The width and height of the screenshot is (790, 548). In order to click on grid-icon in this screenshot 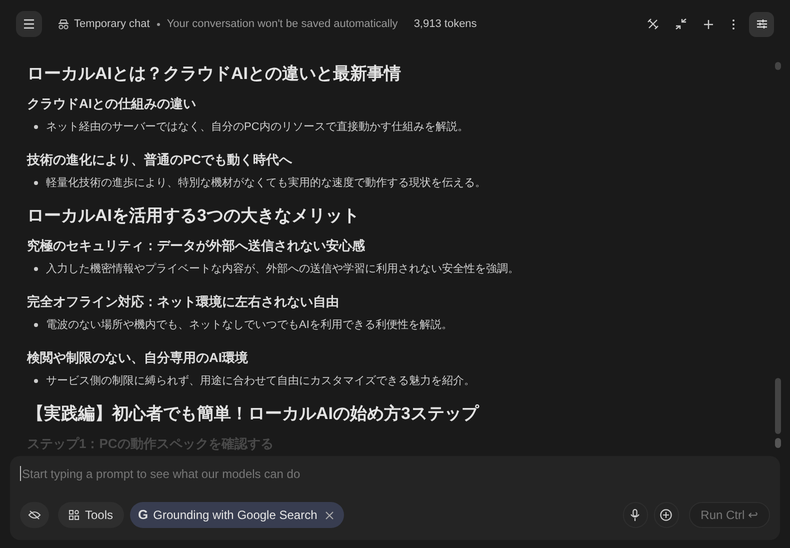, I will do `click(74, 515)`.